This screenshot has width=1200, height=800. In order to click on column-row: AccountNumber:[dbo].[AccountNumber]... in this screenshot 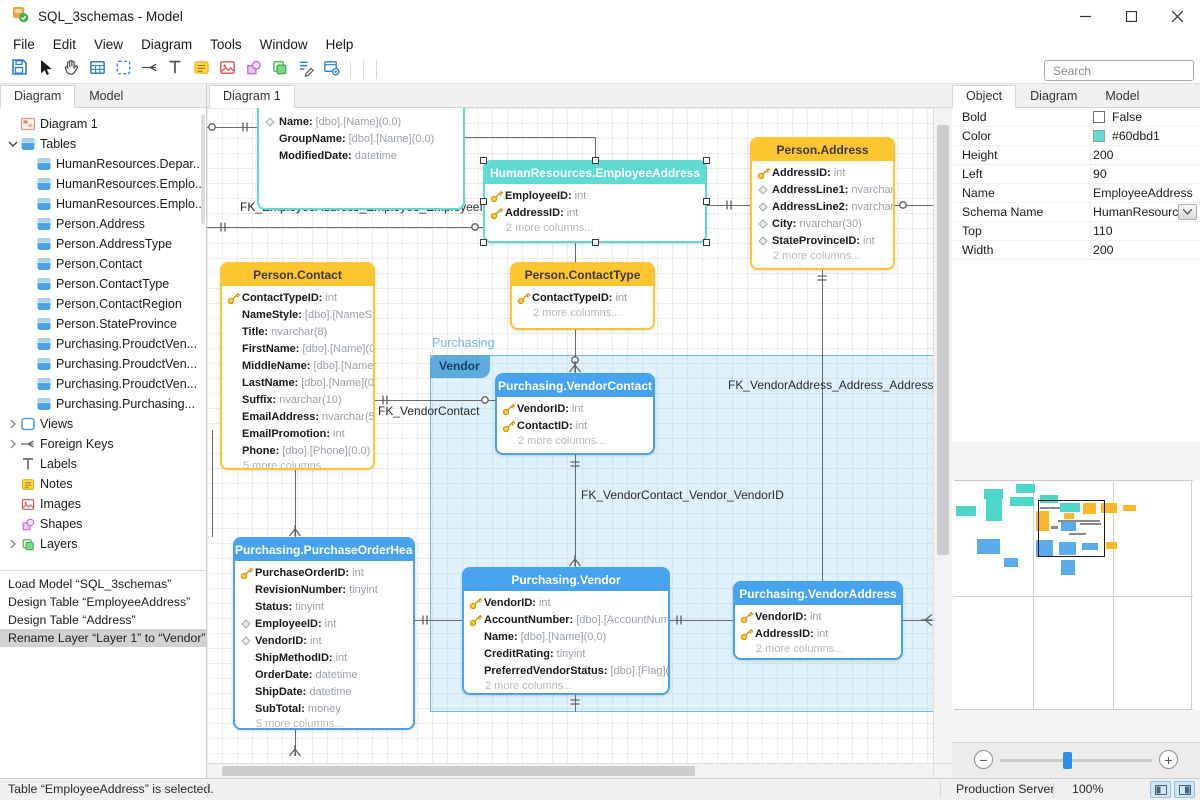, I will do `click(566, 619)`.